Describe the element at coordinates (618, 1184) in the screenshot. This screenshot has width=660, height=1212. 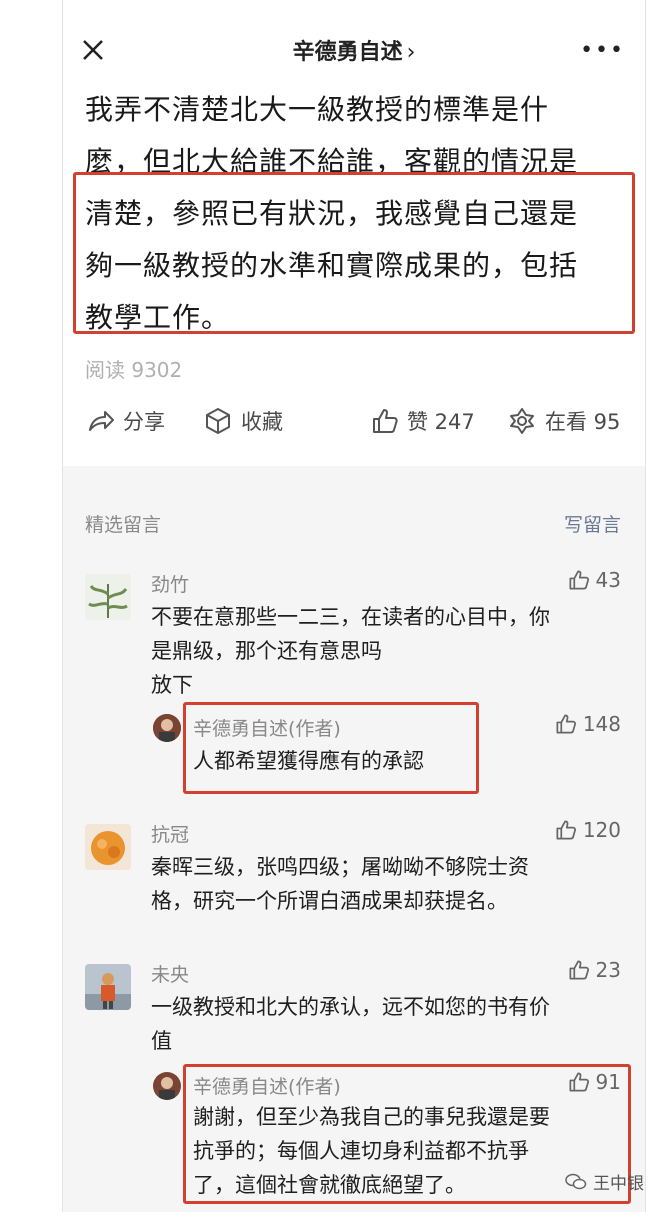
I see `watermark-text: 王中银` at that location.